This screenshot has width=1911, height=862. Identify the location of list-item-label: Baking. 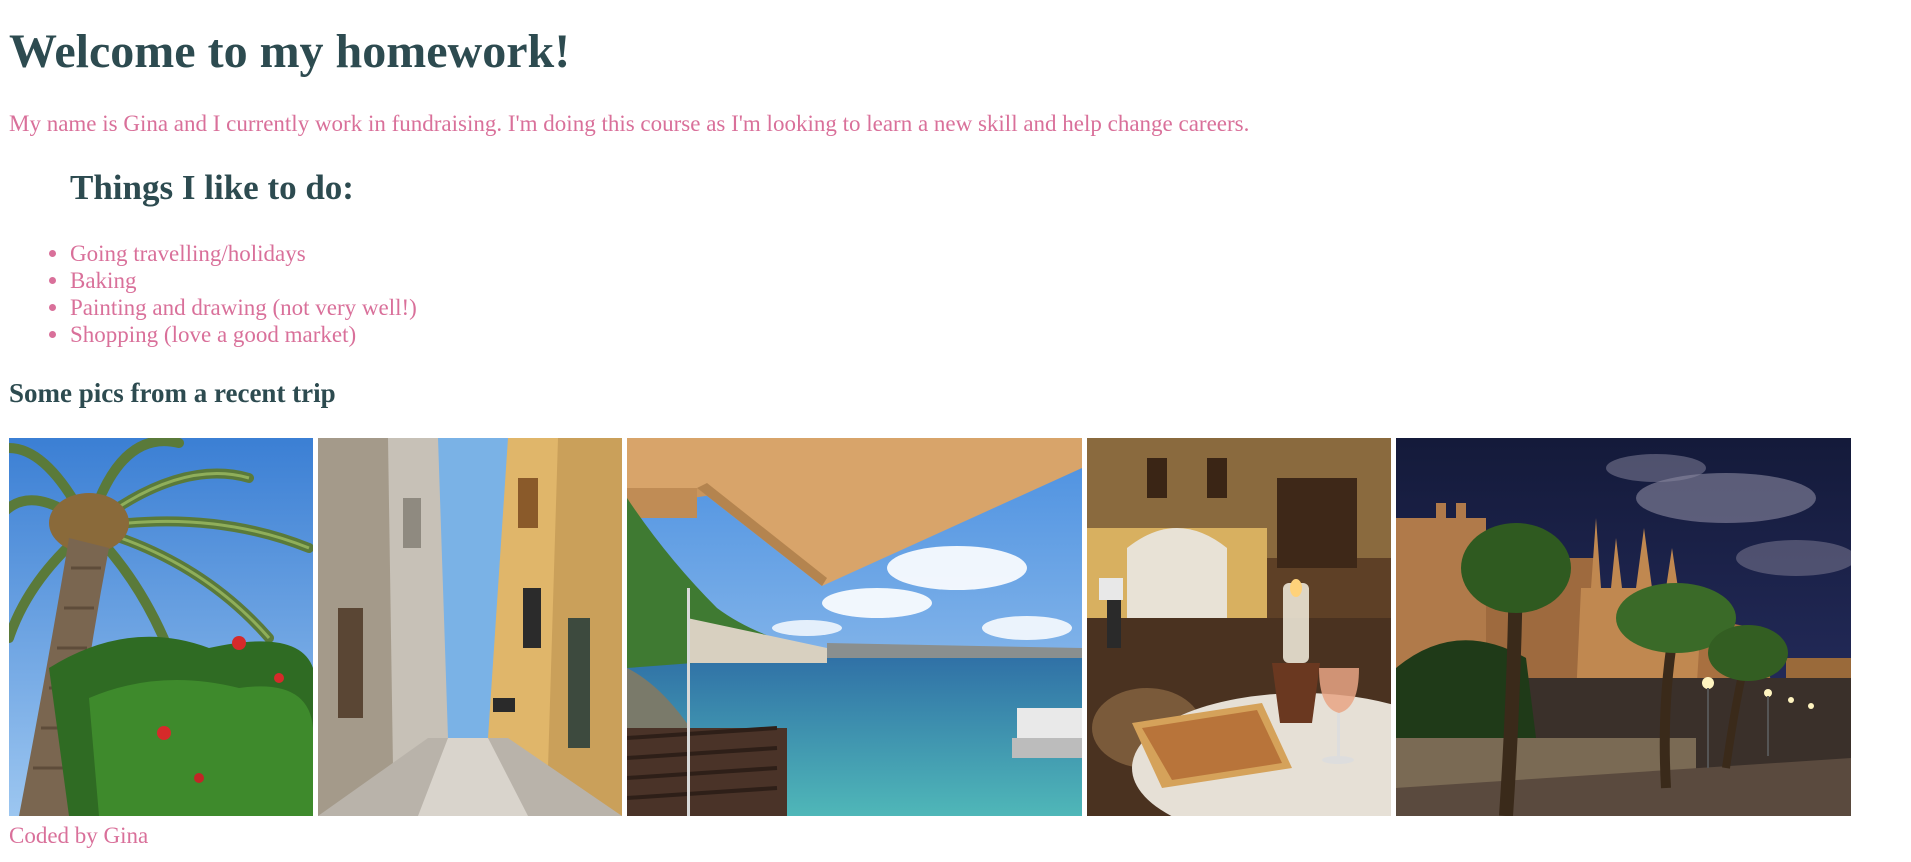
(103, 280).